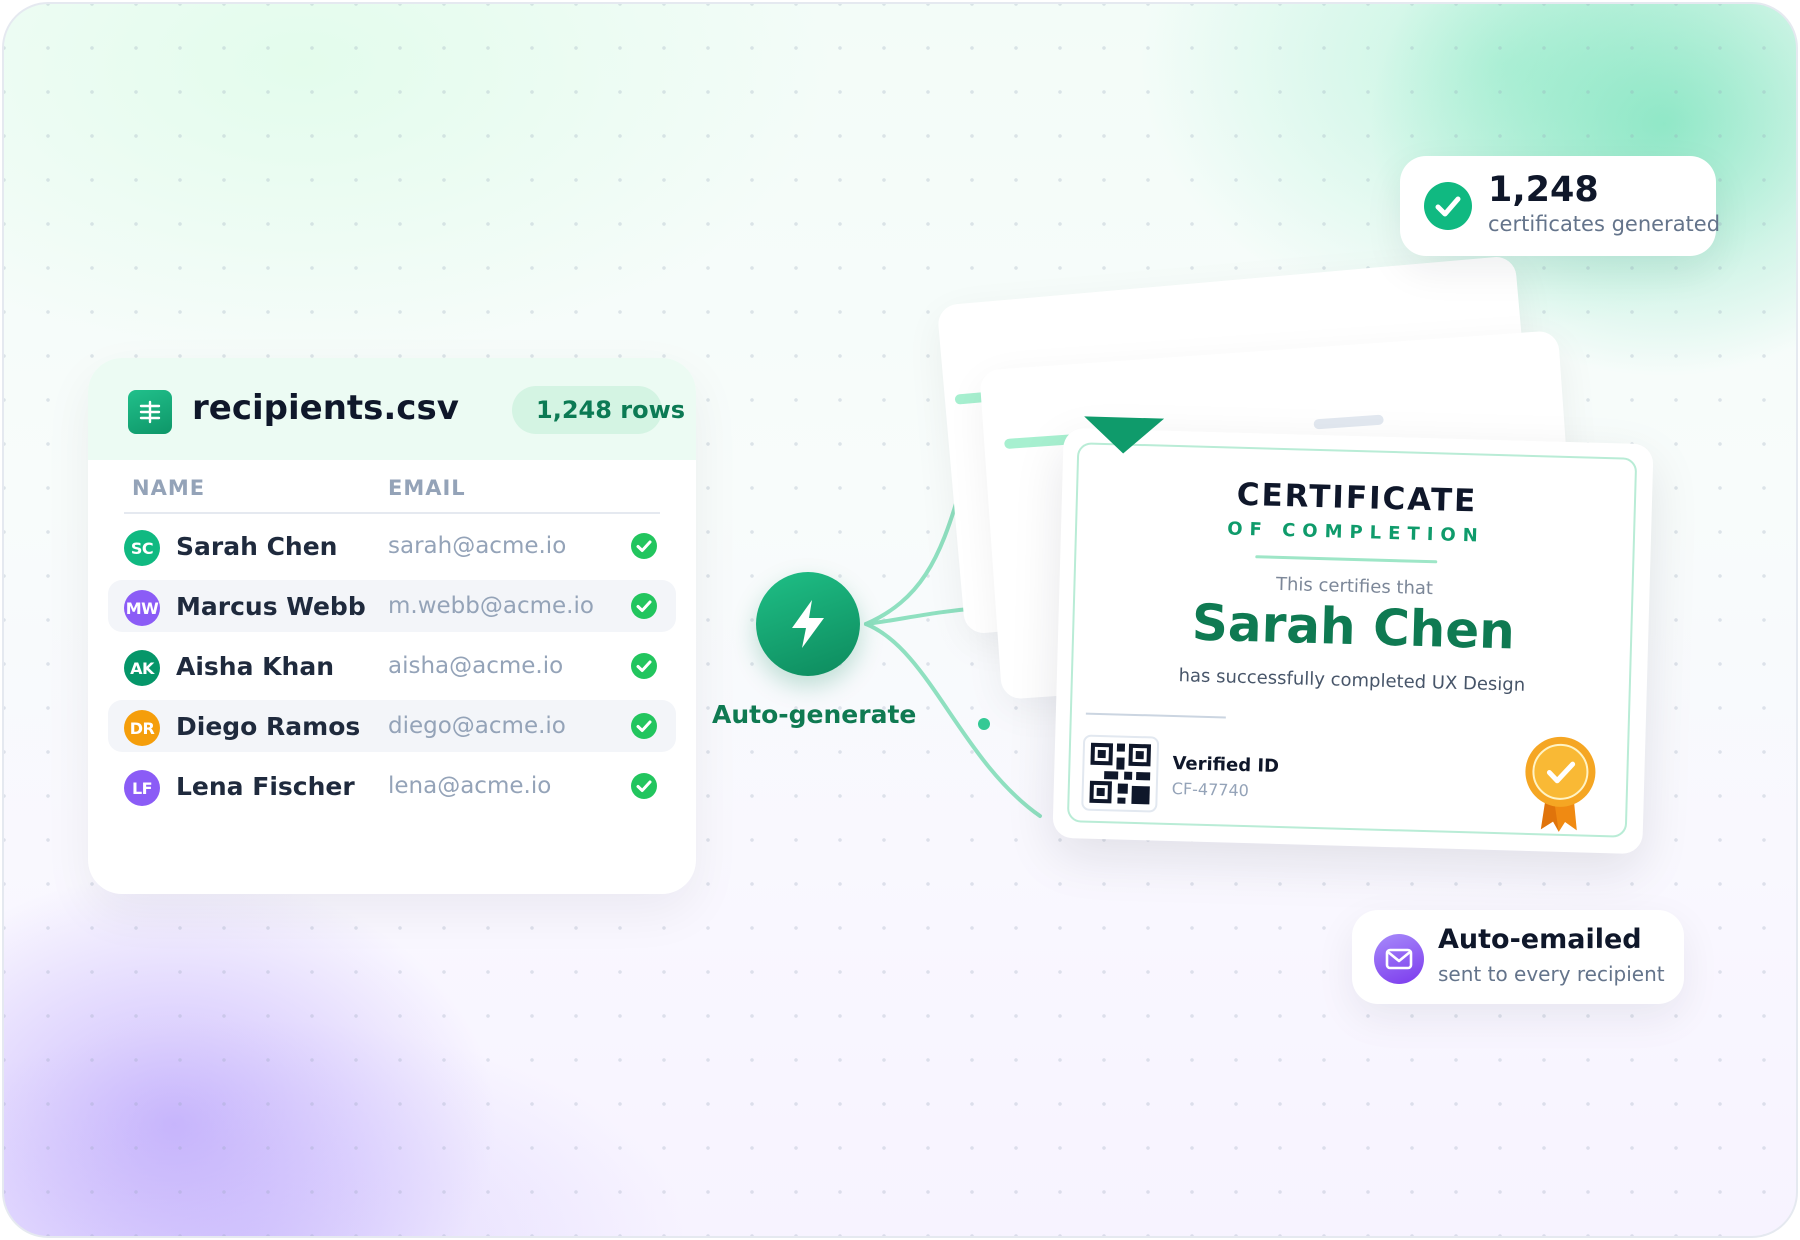 The image size is (1800, 1240). I want to click on auto-emailed-card: Auto-emailed sent to every recipient, so click(1518, 957).